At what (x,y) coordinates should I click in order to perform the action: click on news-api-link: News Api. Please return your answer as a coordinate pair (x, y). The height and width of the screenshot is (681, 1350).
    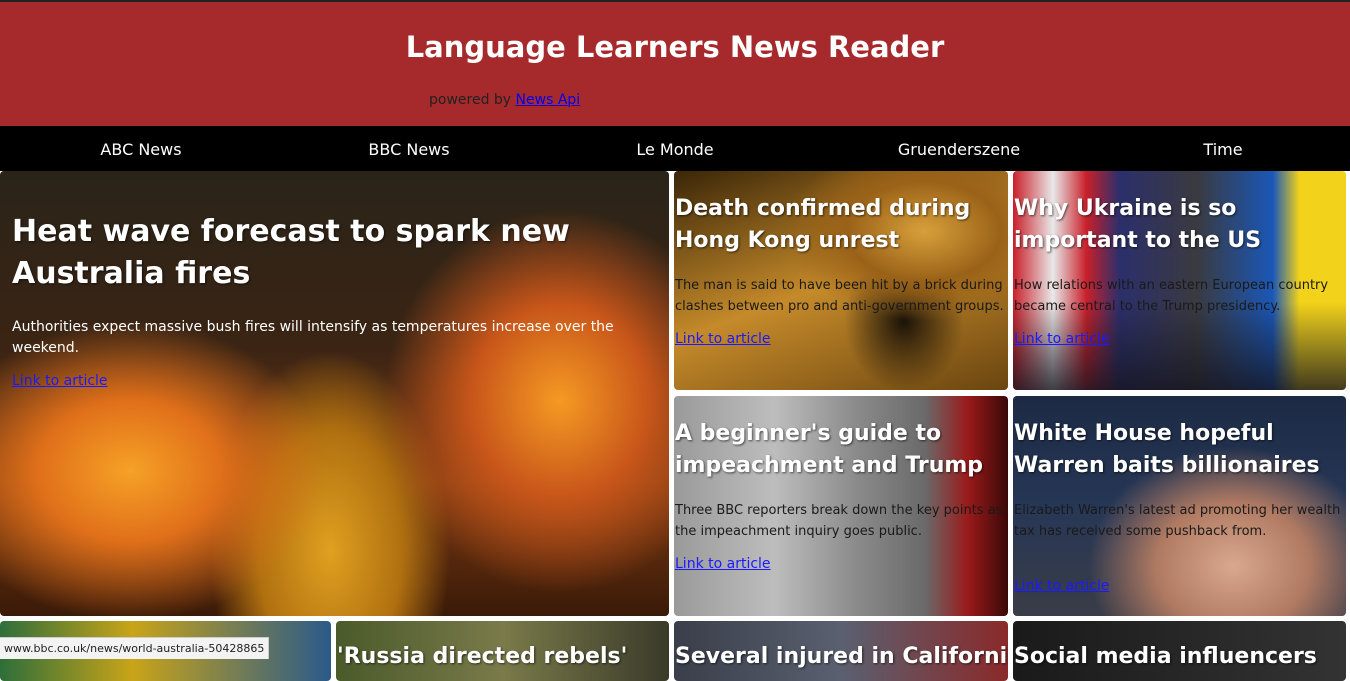
    Looking at the image, I should click on (548, 100).